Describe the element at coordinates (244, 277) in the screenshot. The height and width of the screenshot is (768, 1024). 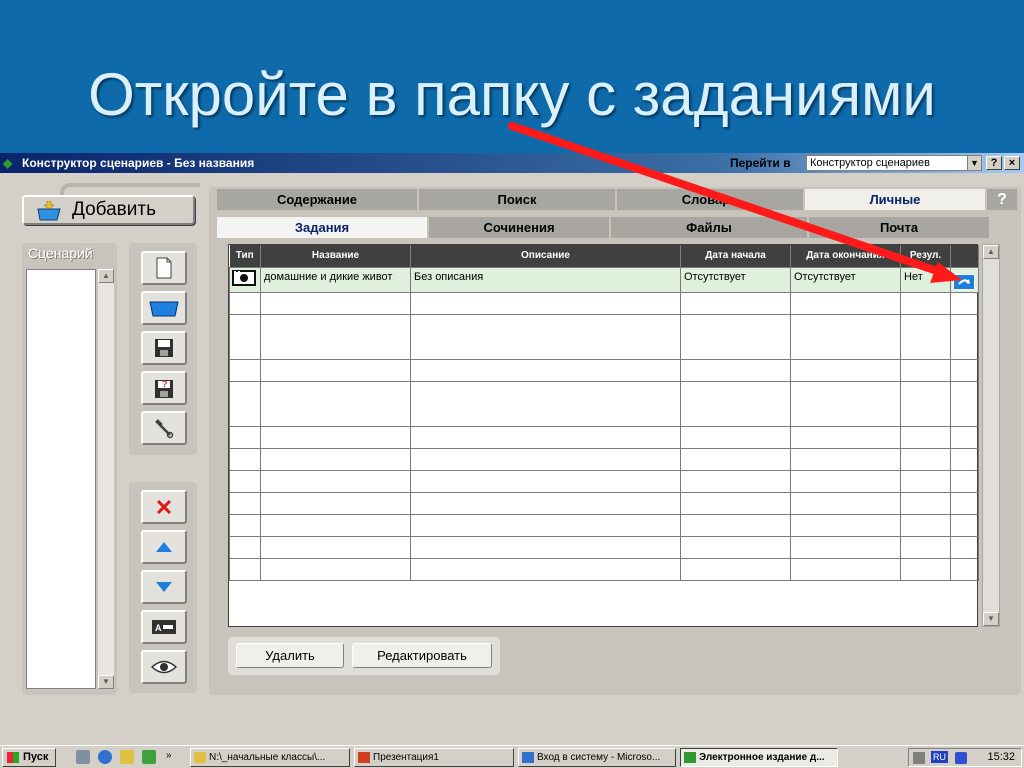
I see `film-task-icon` at that location.